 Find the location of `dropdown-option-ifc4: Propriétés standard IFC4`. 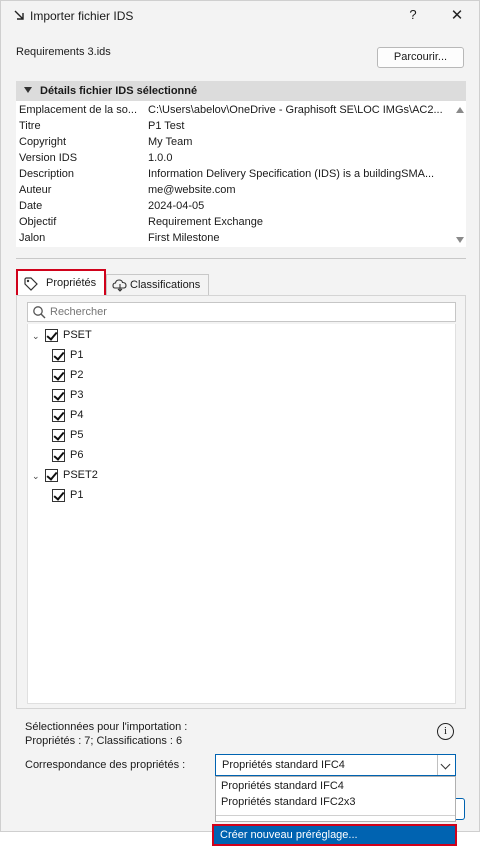

dropdown-option-ifc4: Propriétés standard IFC4 is located at coordinates (282, 788).